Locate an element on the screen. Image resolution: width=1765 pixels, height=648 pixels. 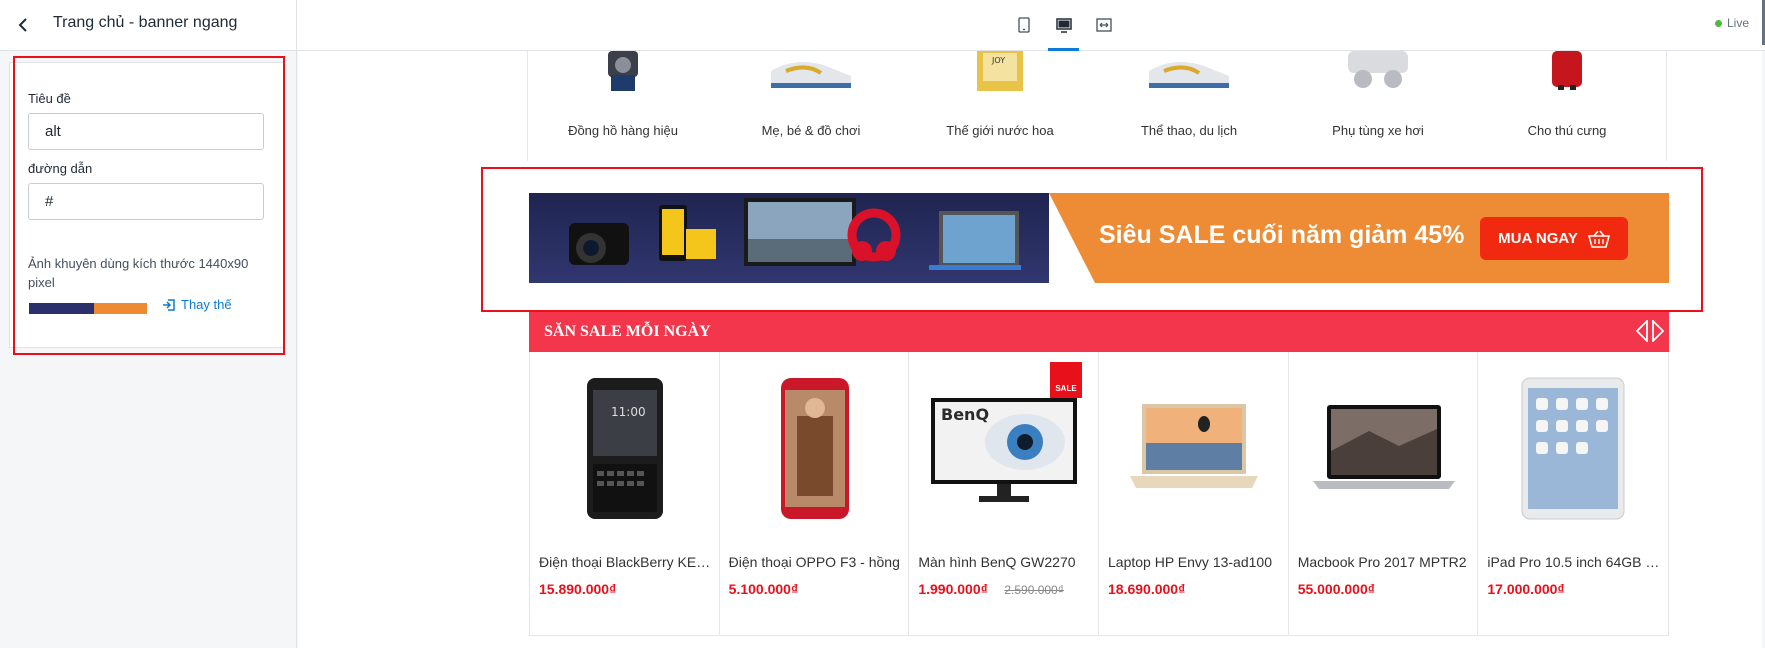
basket-icon is located at coordinates (1598, 239).